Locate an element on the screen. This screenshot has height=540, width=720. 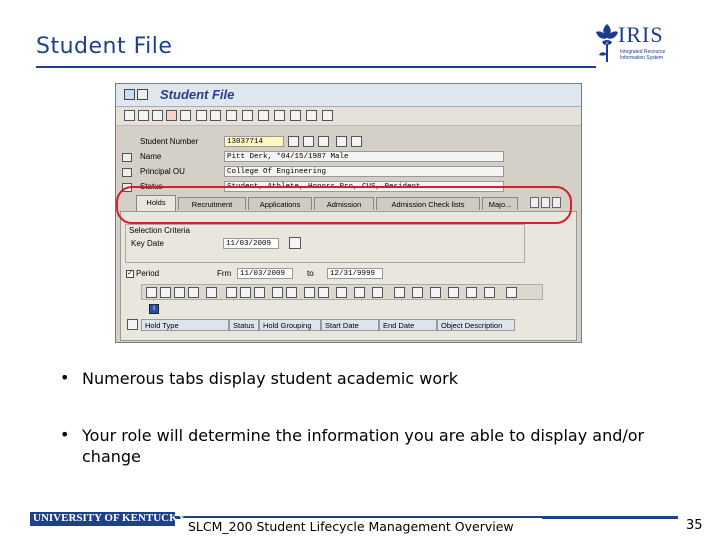
layout-icon is located at coordinates (471, 292).